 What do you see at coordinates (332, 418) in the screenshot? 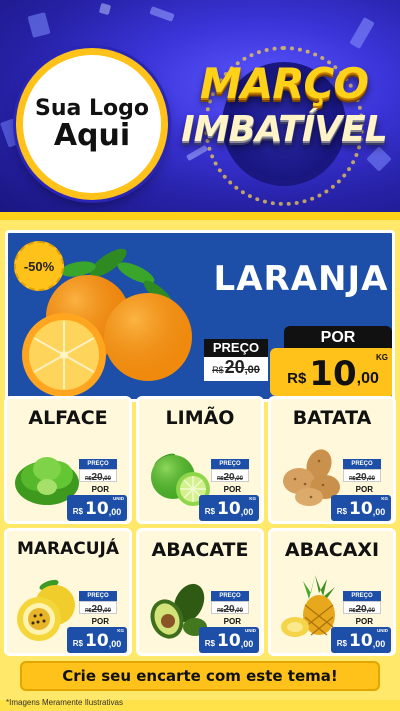
I see `product-name: BATATA` at bounding box center [332, 418].